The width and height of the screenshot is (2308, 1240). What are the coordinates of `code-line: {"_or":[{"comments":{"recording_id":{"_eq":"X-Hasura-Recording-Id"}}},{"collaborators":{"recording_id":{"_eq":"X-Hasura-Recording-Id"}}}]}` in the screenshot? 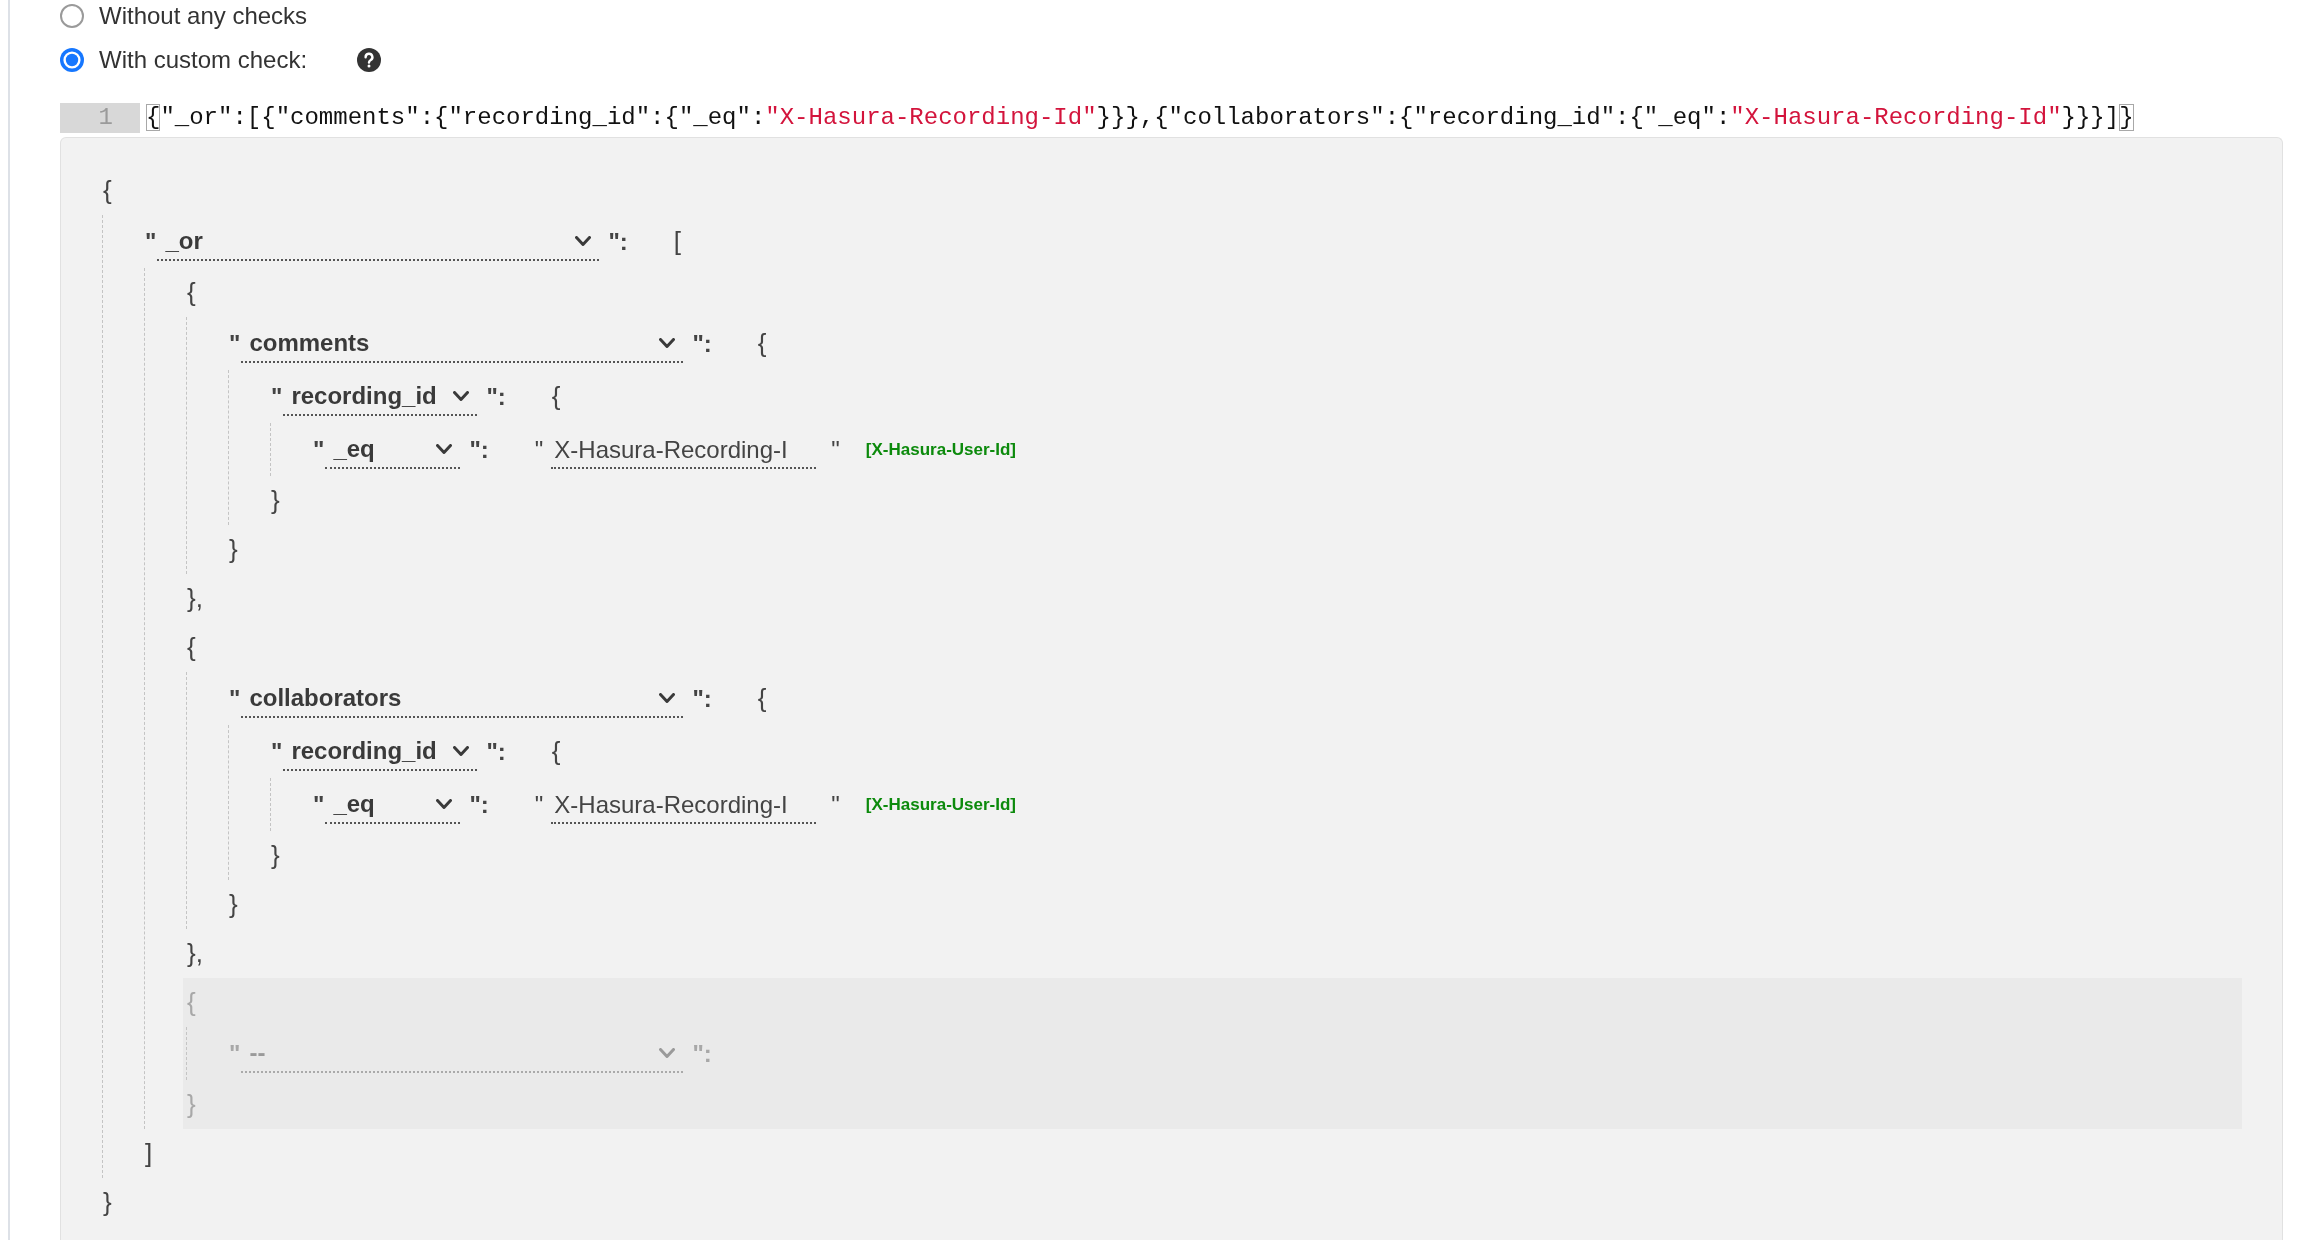 It's located at (1139, 118).